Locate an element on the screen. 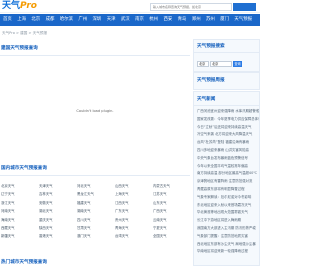 The width and height of the screenshot is (320, 266). sidebar-weekly-card: 天气预报周报 is located at coordinates (226, 81).